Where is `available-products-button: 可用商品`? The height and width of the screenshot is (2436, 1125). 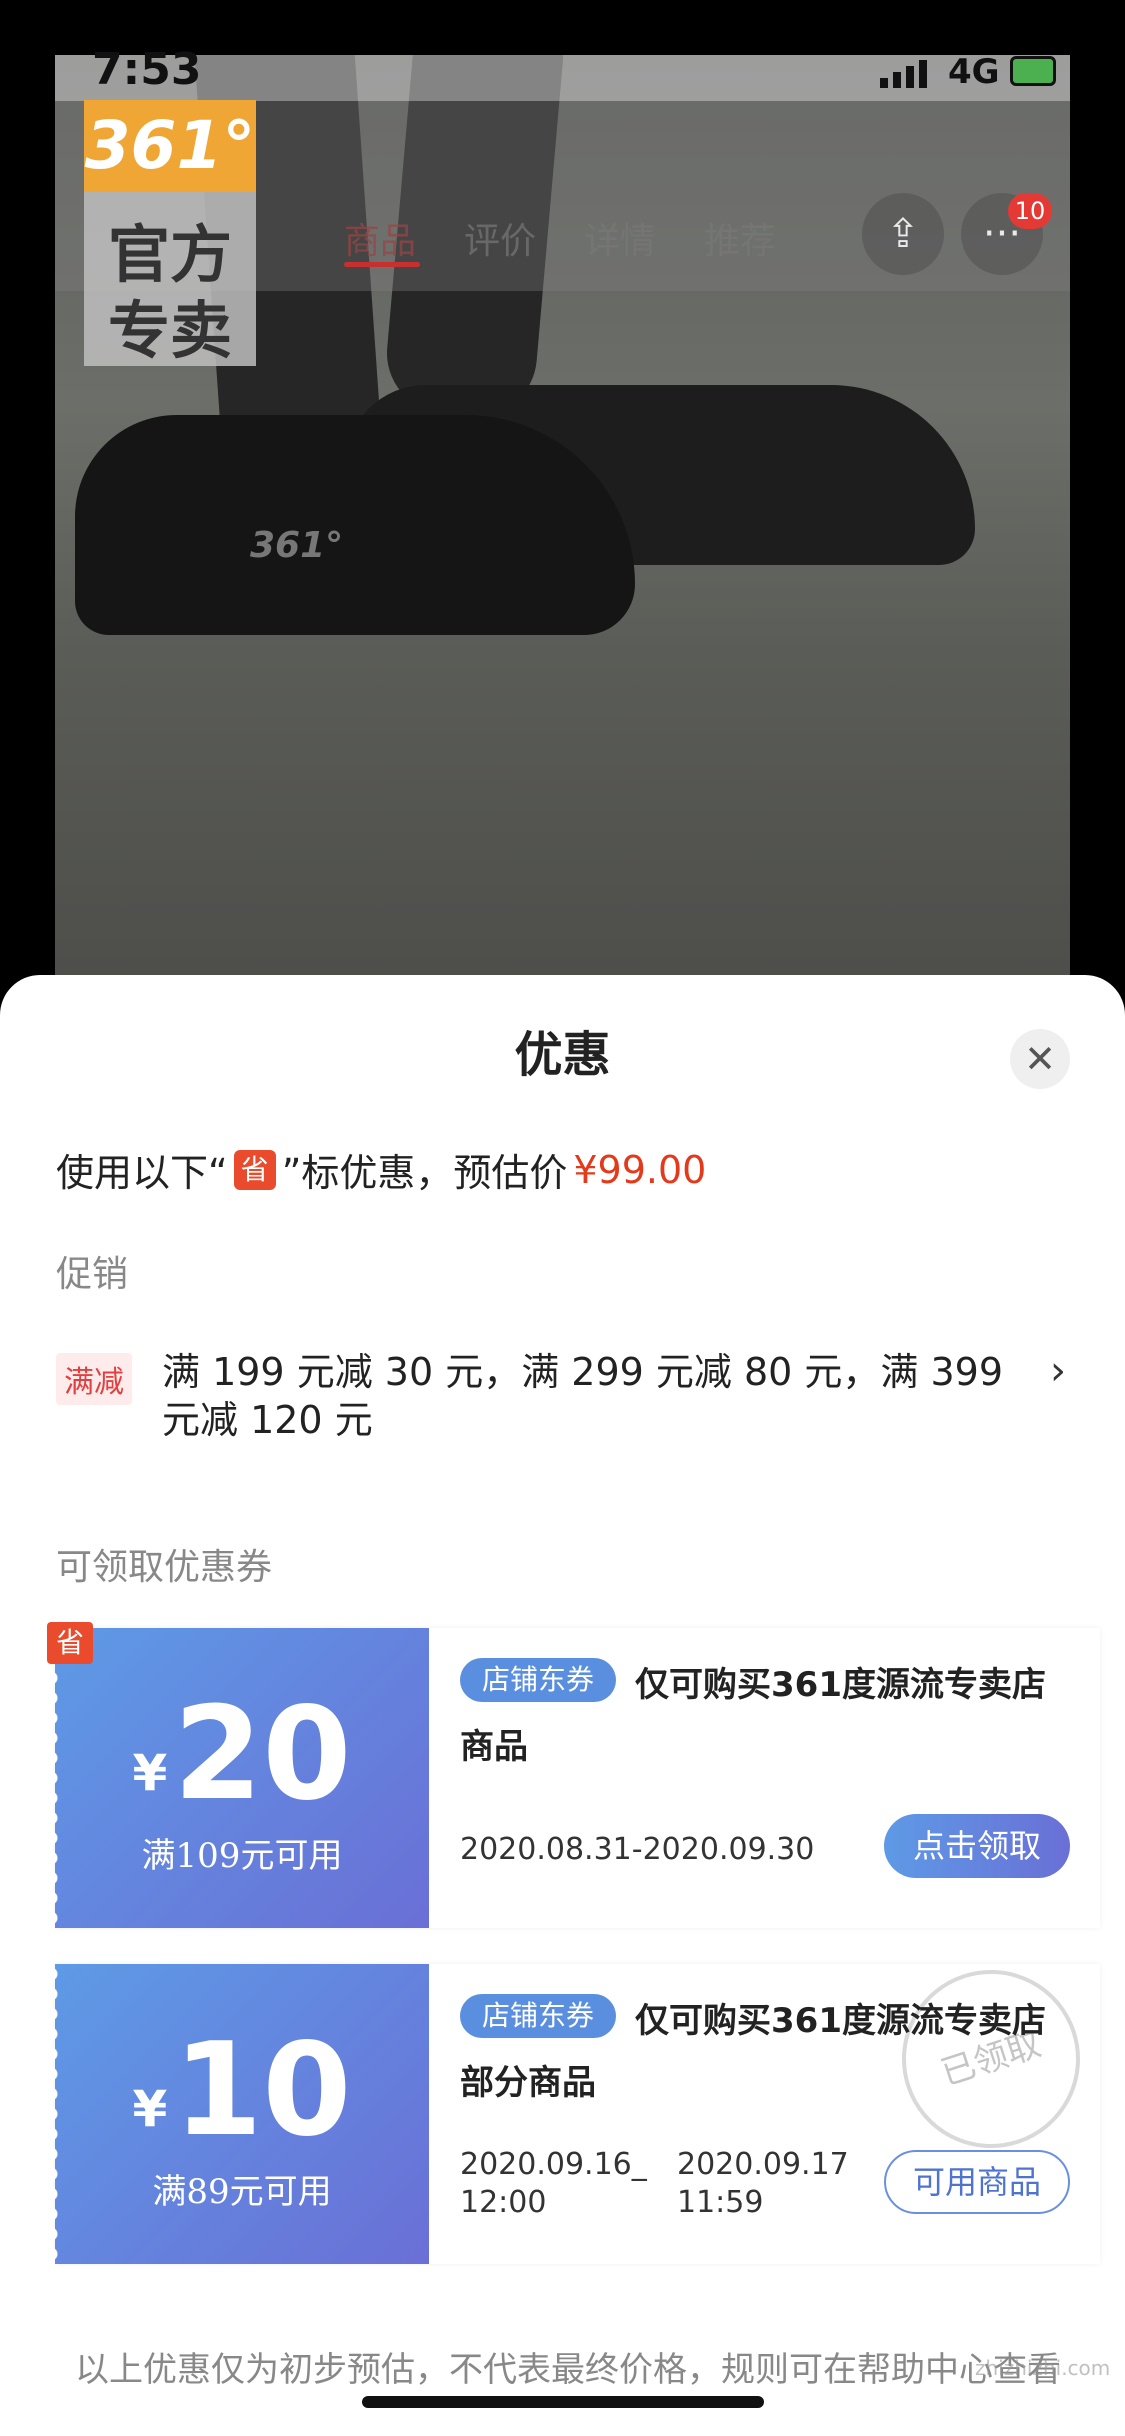
available-products-button: 可用商品 is located at coordinates (977, 2182).